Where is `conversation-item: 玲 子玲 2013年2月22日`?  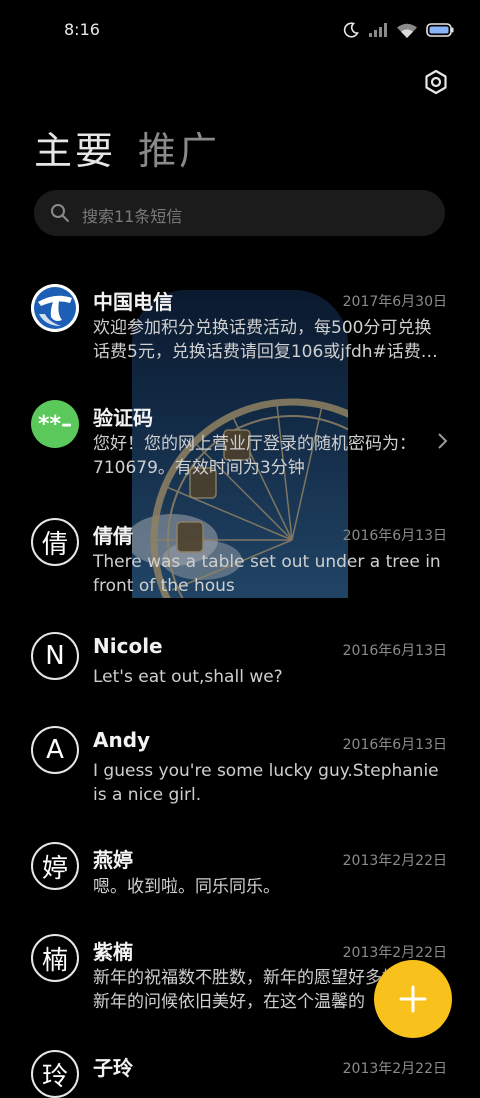
conversation-item: 玲 子玲 2013年2月22日 is located at coordinates (240, 1066).